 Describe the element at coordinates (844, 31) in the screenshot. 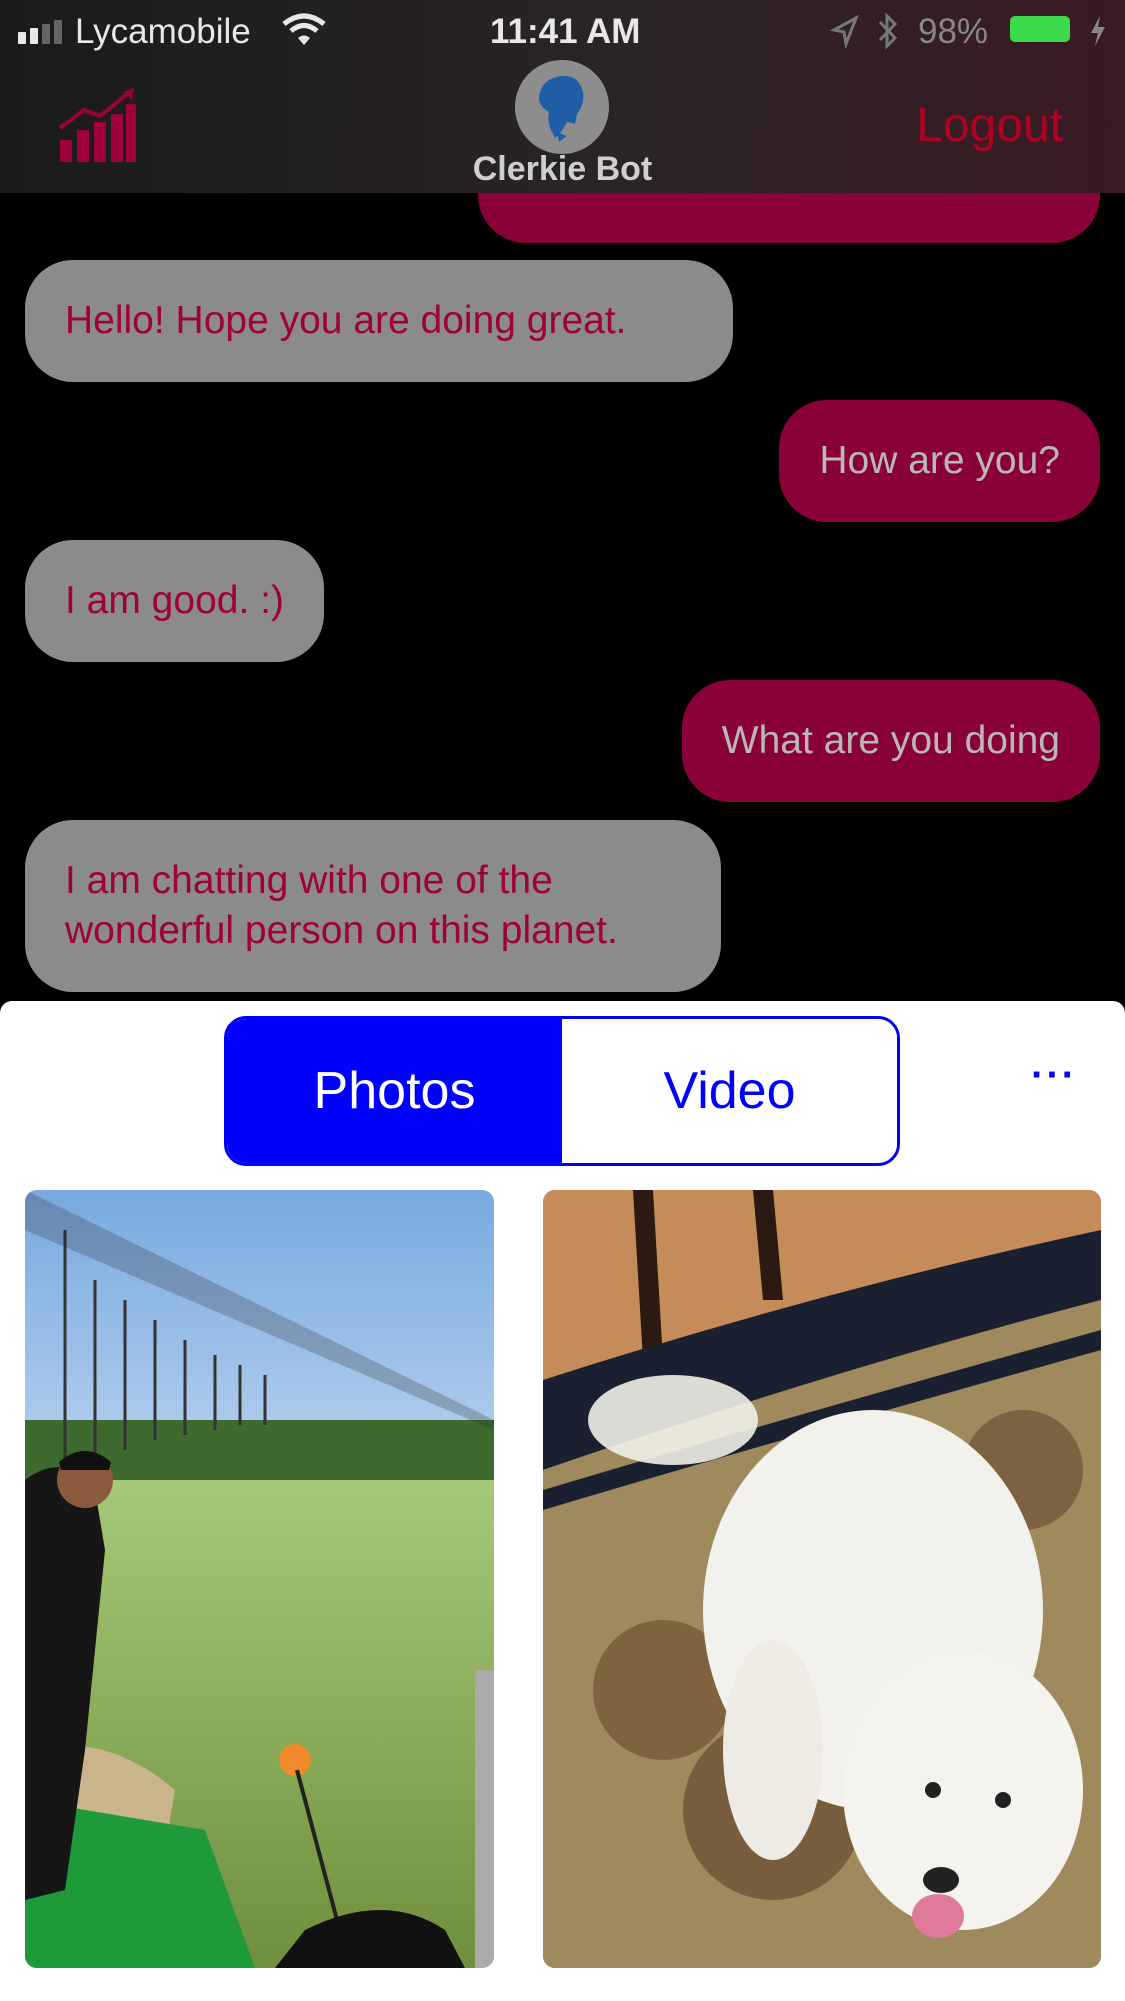

I see `location-arrow-icon` at that location.